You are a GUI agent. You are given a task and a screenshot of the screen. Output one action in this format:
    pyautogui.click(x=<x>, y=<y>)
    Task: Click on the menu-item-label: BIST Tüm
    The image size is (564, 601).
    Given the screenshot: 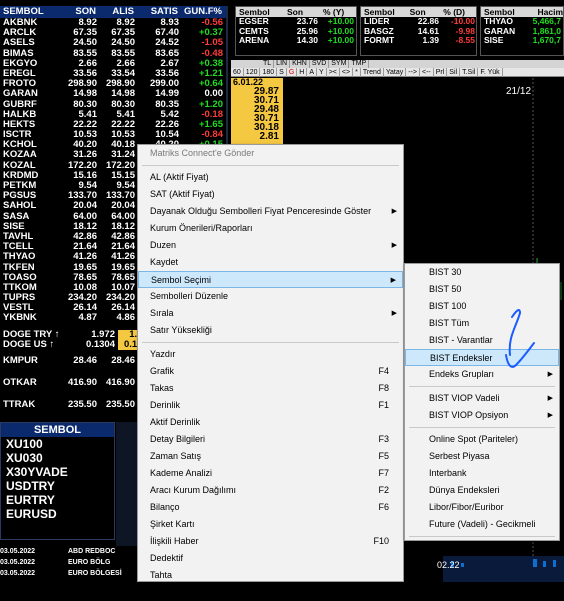 What is the action you would take?
    pyautogui.click(x=449, y=323)
    